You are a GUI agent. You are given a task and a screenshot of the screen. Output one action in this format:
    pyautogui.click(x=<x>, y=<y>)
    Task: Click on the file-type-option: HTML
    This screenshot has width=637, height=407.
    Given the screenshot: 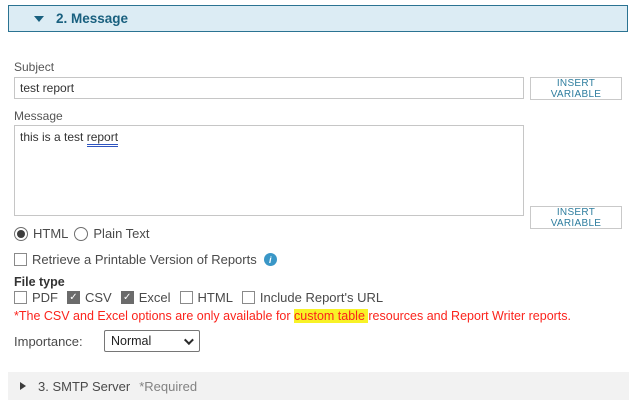 What is the action you would take?
    pyautogui.click(x=206, y=297)
    